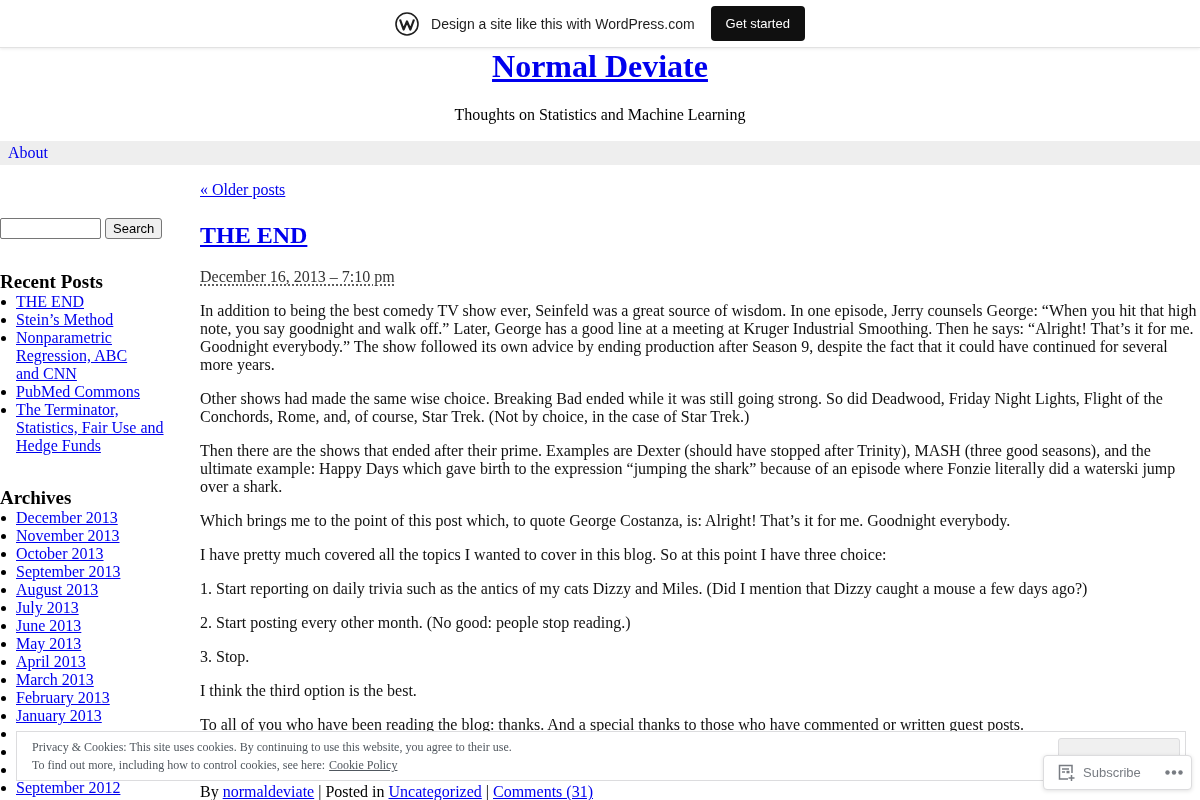  What do you see at coordinates (682, 408) in the screenshot?
I see `post-paragraph: Other shows had made the same wise choice. Breaking Bad ended while it was still going strong. So did Deadwood, Friday Night Lights, Flight of the Conchords, Rome, and, of course, Star Trek. (Not by choice, in the case of Star Trek.)` at bounding box center [682, 408].